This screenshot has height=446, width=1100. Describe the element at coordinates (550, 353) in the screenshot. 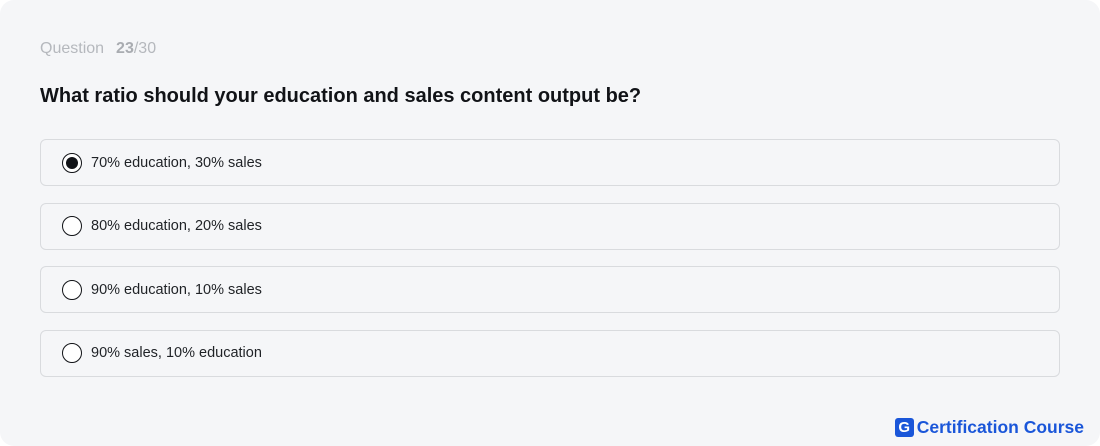

I see `answer-option: 90% sales, 10% education` at that location.